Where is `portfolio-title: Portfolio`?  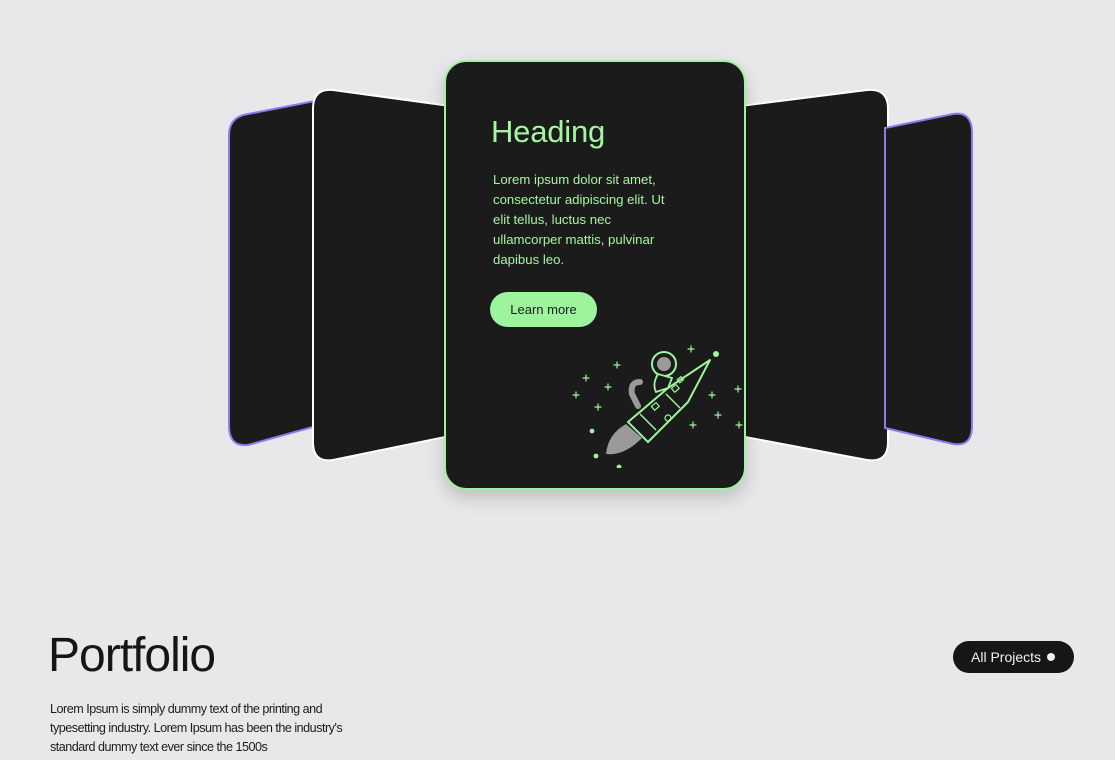
portfolio-title: Portfolio is located at coordinates (132, 655).